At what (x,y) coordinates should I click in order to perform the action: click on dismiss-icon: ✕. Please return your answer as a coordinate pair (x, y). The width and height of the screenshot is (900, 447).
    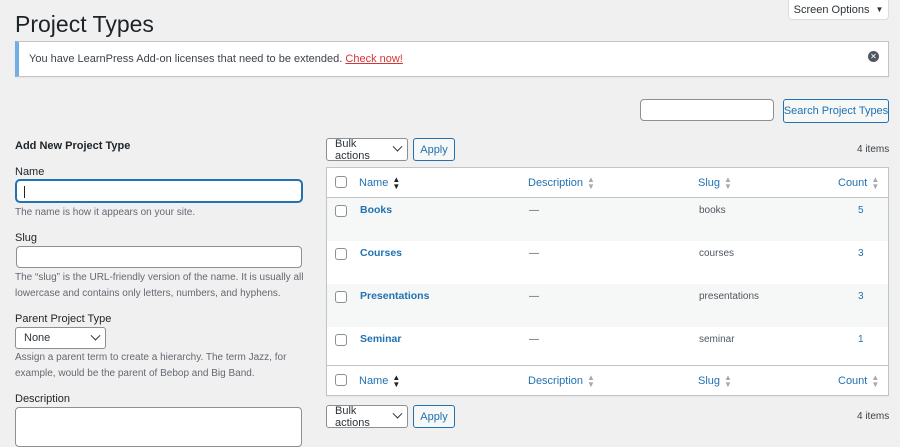
    Looking at the image, I should click on (873, 56).